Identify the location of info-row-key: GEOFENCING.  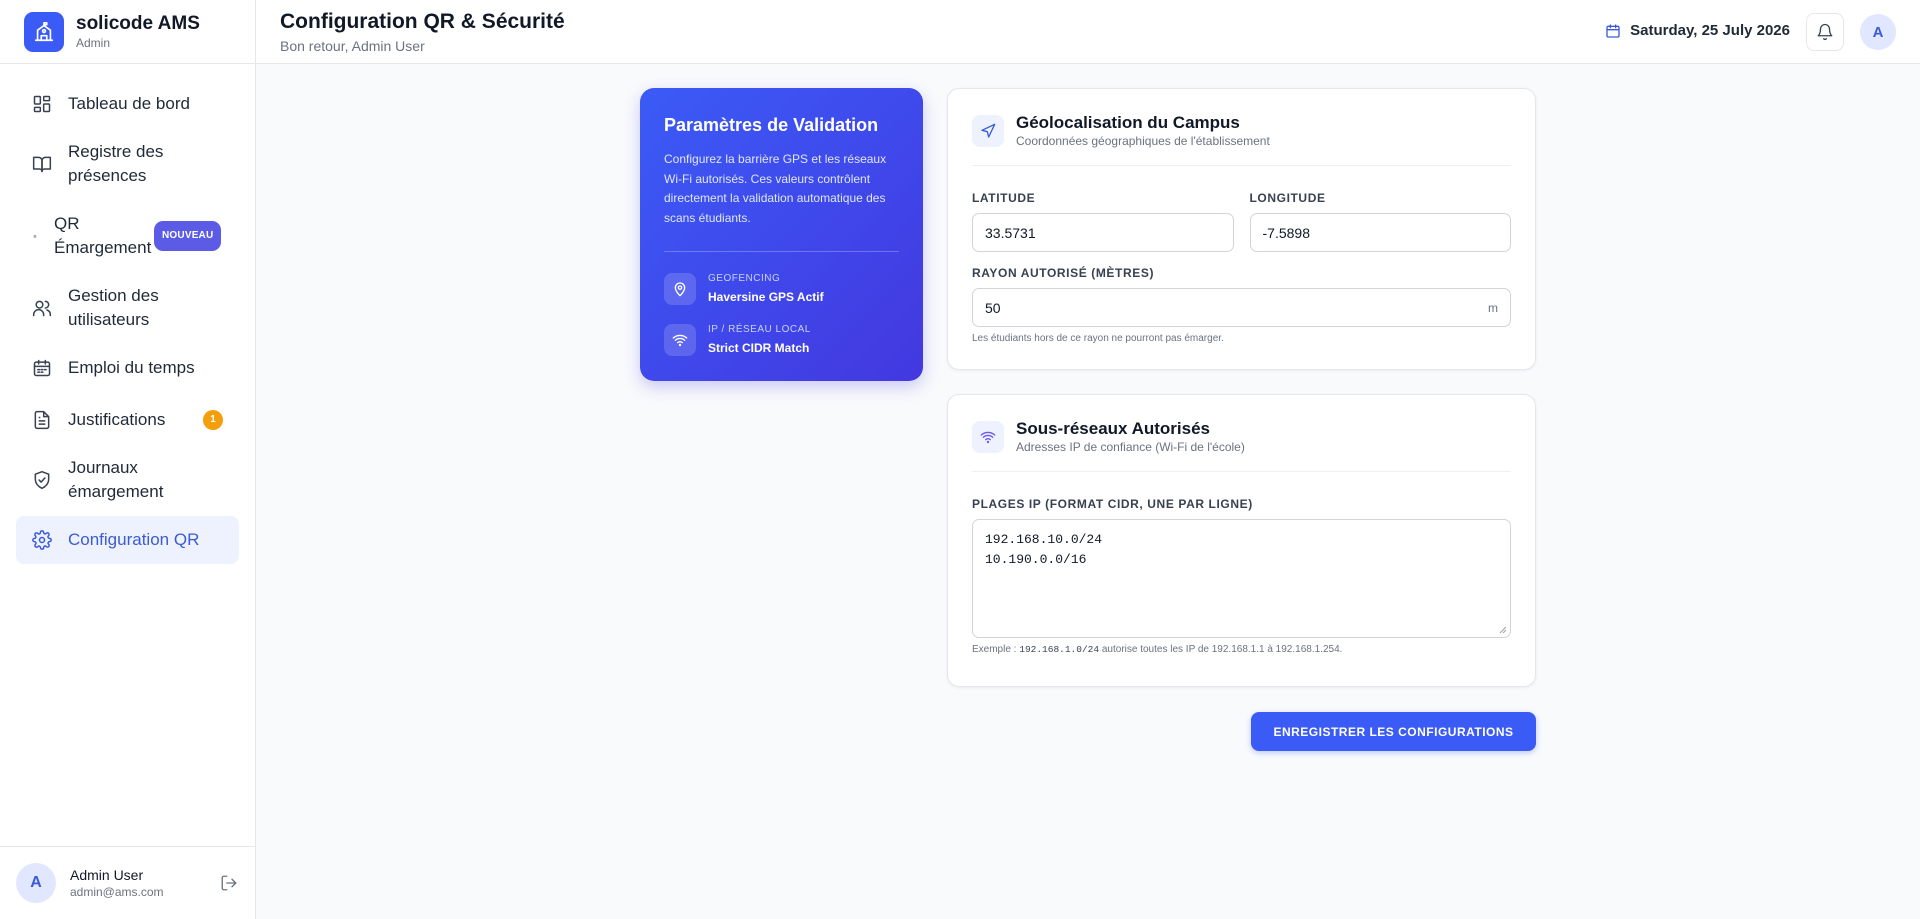
(744, 278).